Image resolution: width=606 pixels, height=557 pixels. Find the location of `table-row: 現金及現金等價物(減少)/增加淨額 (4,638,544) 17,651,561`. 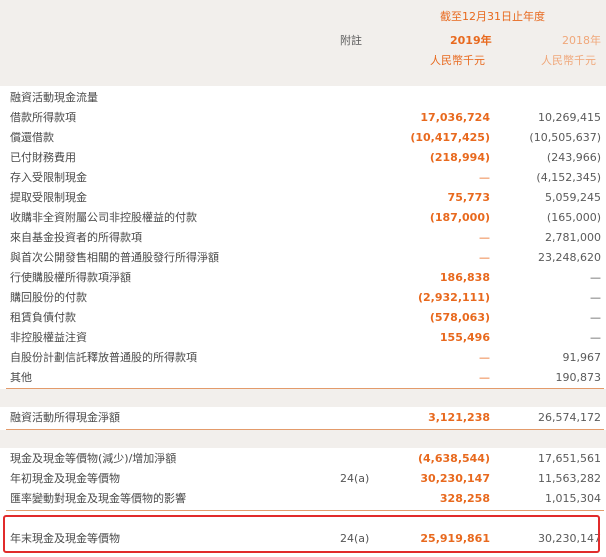

table-row: 現金及現金等價物(減少)/增加淨額 (4,638,544) 17,651,561 is located at coordinates (303, 459).